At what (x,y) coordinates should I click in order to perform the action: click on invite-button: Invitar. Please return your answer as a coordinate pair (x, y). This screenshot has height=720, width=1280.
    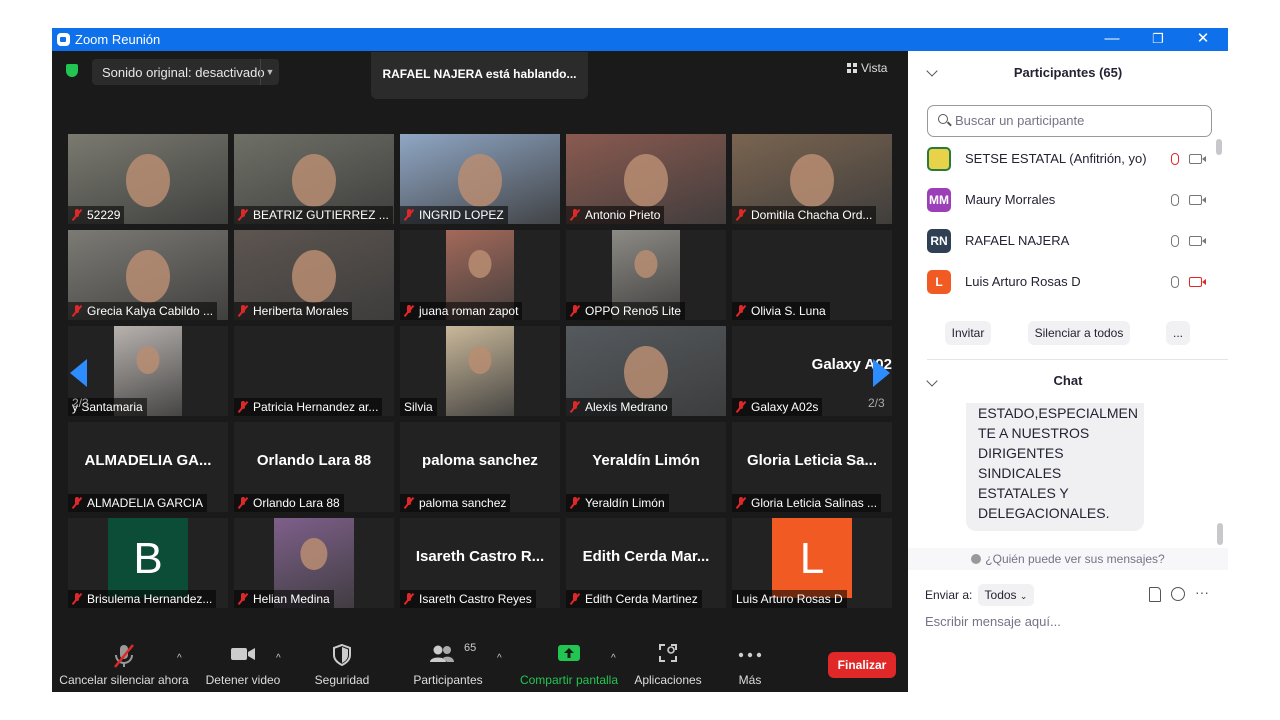
    Looking at the image, I should click on (968, 333).